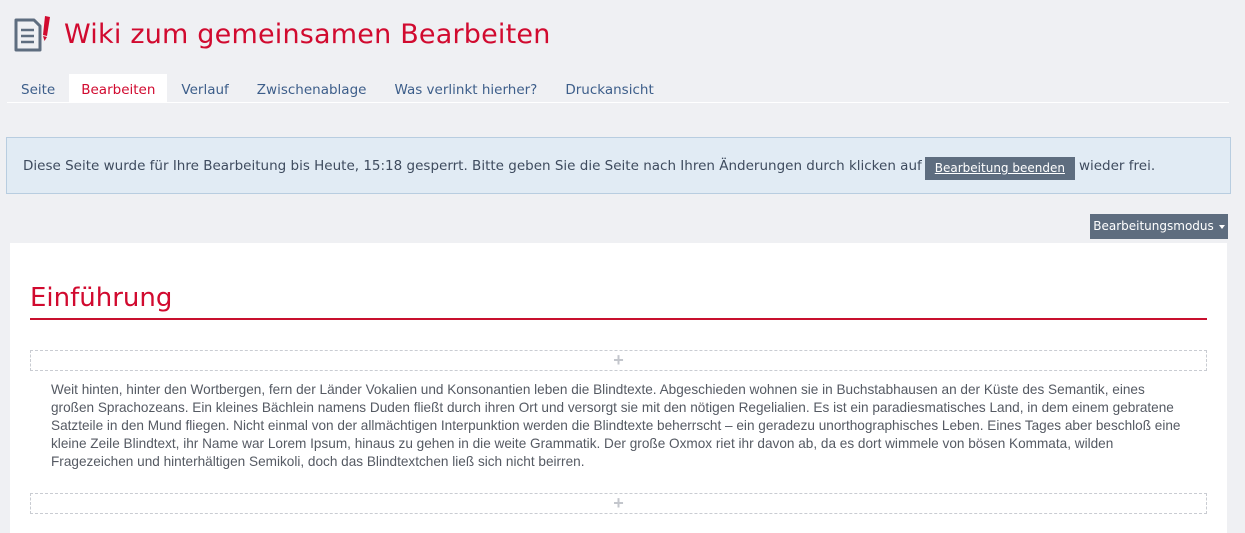 This screenshot has width=1245, height=533. I want to click on edit-mode-label: Bearbeitungsmodus, so click(1153, 226).